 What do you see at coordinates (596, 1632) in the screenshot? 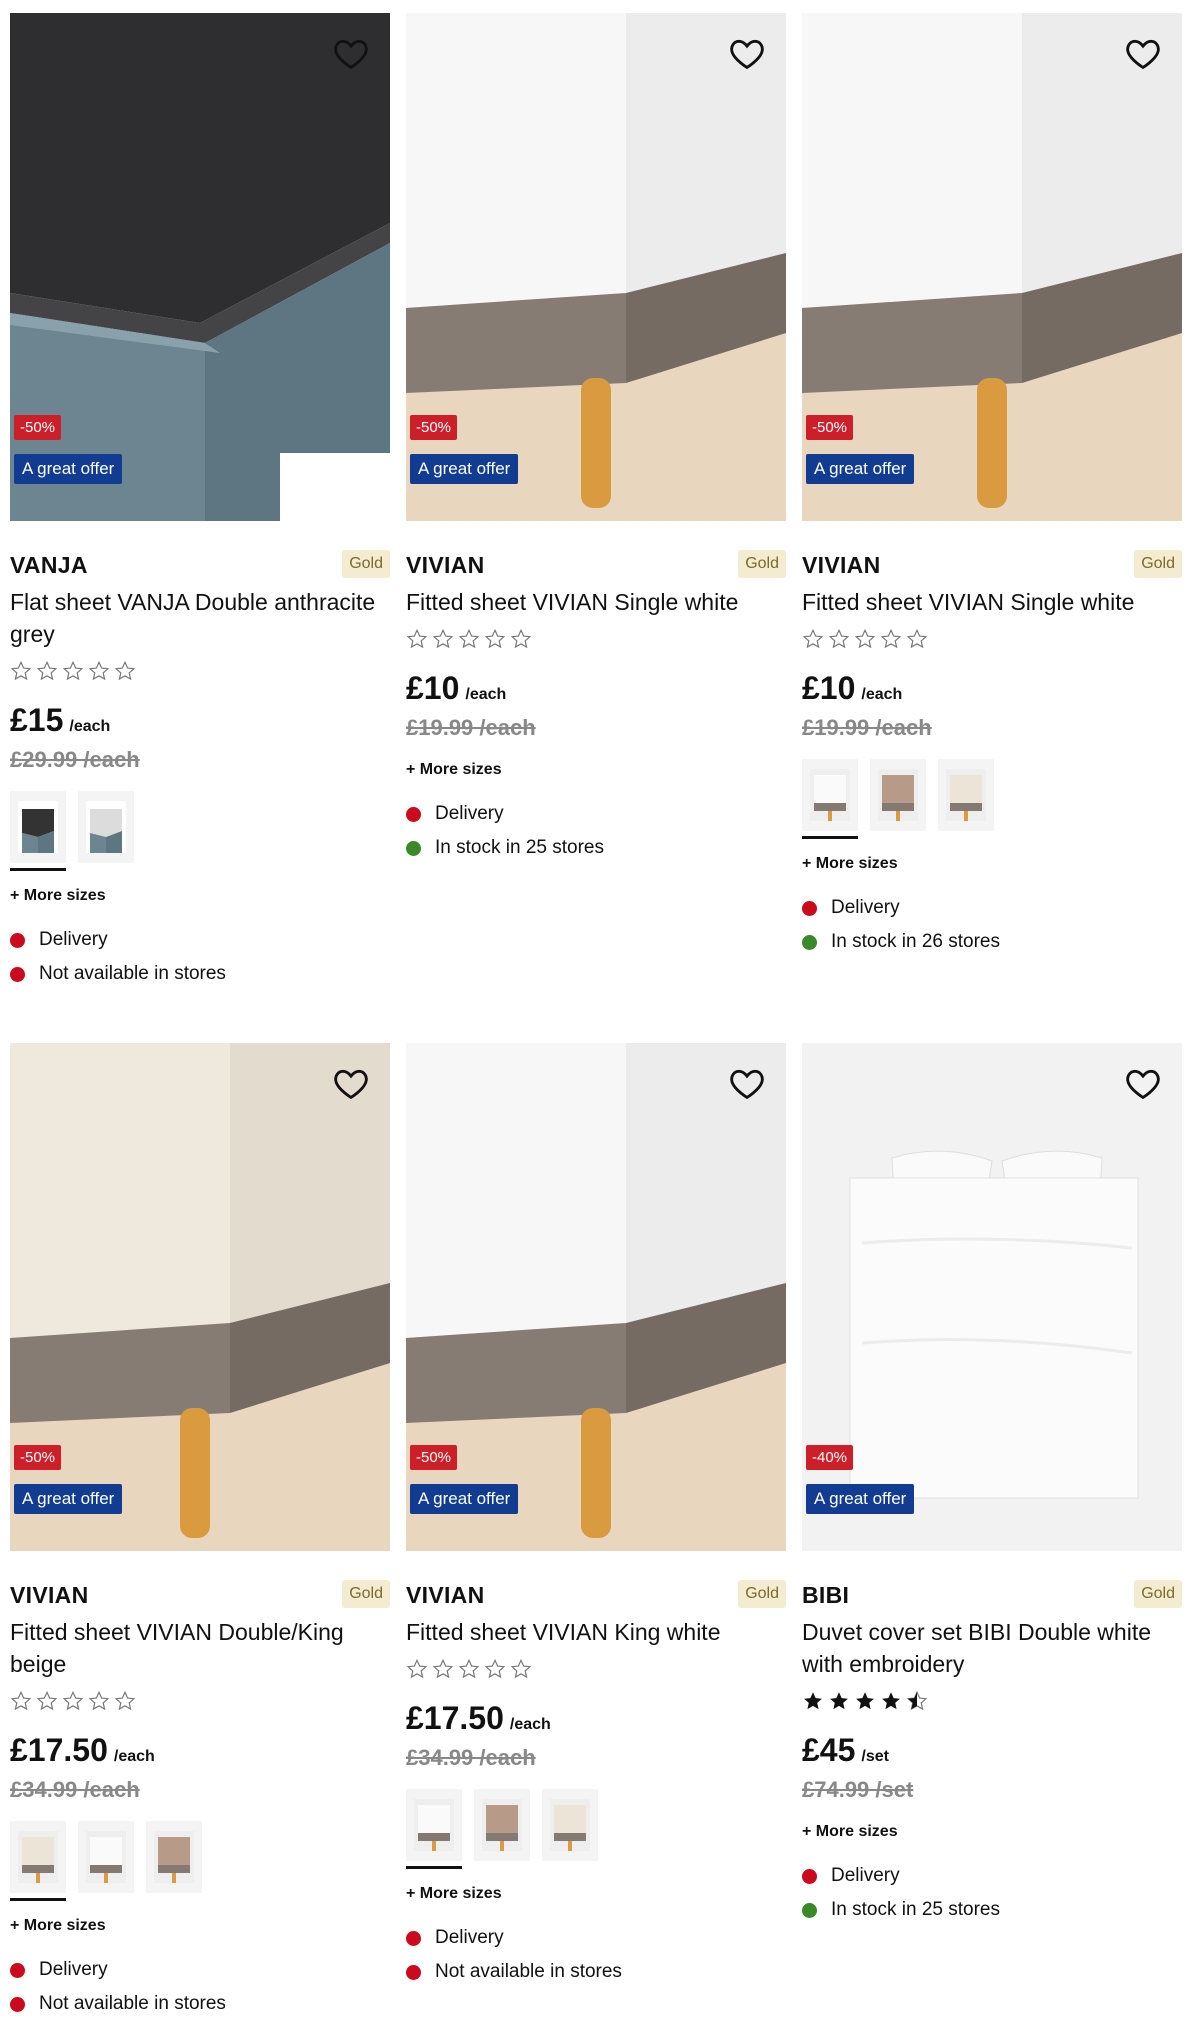
I see `product-title: Fitted sheet VIVIAN King white` at bounding box center [596, 1632].